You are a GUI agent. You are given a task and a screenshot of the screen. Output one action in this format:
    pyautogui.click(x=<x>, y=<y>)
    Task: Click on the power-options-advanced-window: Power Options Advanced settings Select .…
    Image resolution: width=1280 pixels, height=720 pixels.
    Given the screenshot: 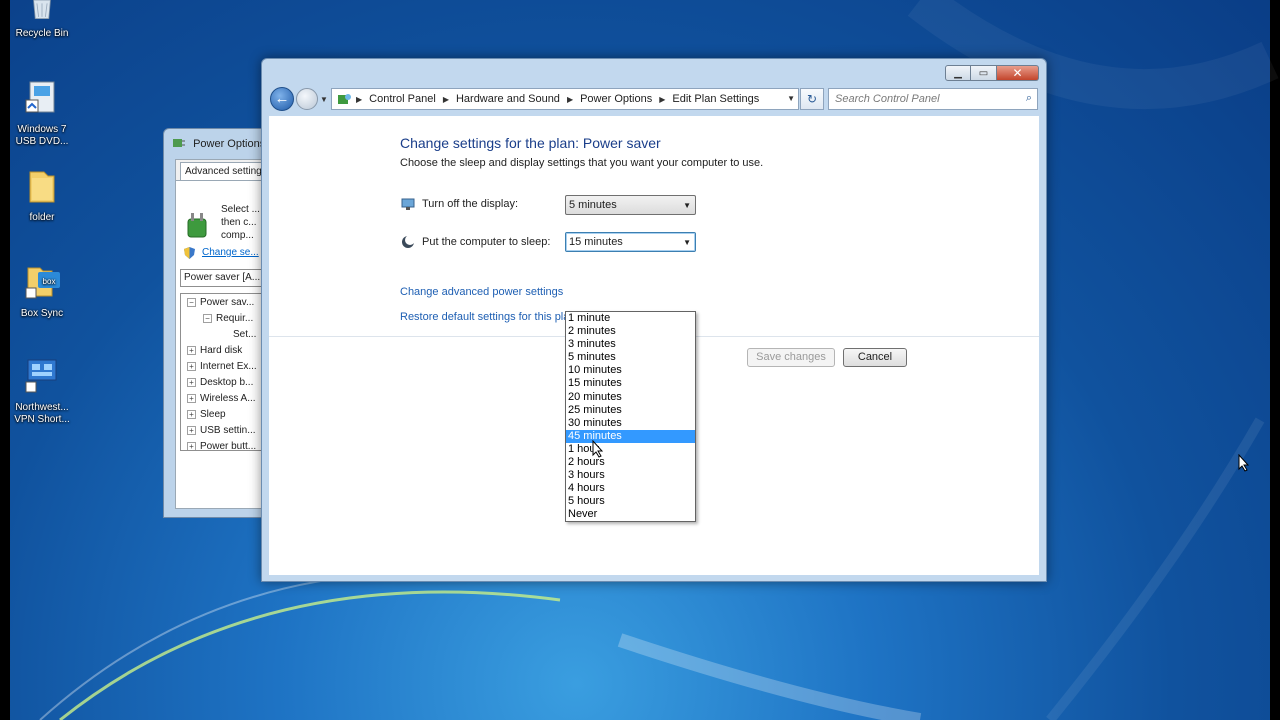 What is the action you would take?
    pyautogui.click(x=219, y=323)
    